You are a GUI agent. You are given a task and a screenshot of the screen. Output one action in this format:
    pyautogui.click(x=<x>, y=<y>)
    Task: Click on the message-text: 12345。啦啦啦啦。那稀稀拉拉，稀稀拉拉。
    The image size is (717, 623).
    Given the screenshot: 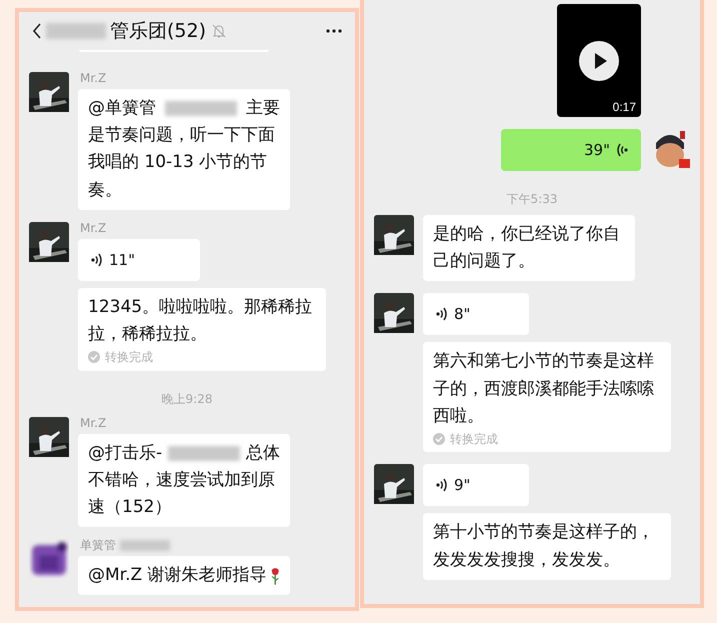 What is the action you would take?
    pyautogui.click(x=201, y=321)
    